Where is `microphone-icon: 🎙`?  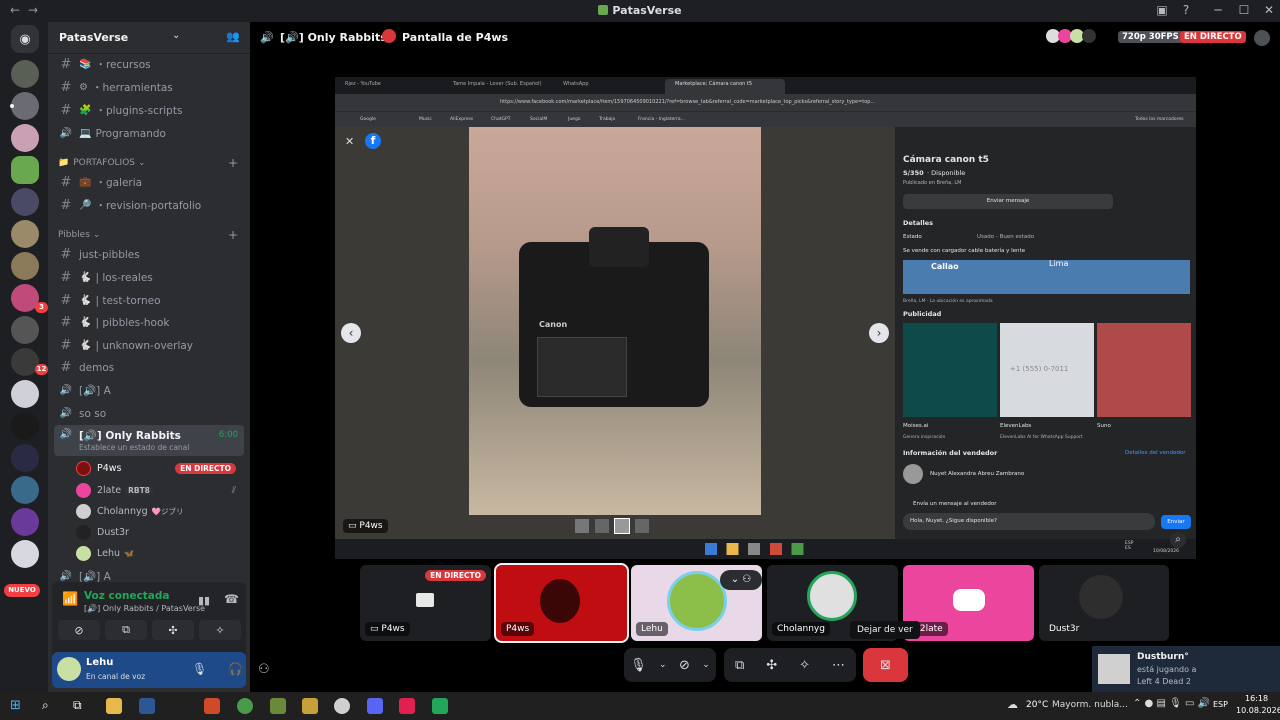 microphone-icon: 🎙 is located at coordinates (638, 665).